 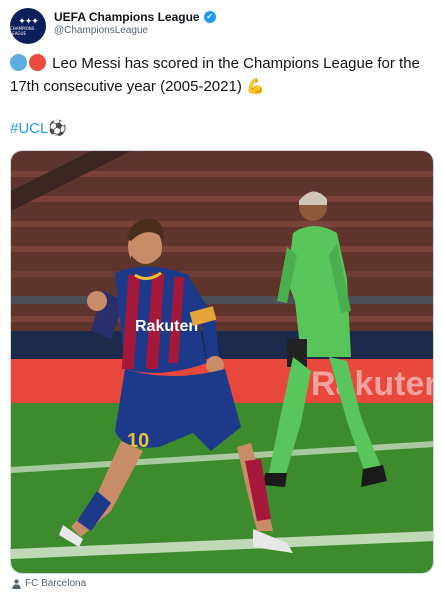 I want to click on starball-logo-icon: ✦✦✦, so click(x=28, y=20).